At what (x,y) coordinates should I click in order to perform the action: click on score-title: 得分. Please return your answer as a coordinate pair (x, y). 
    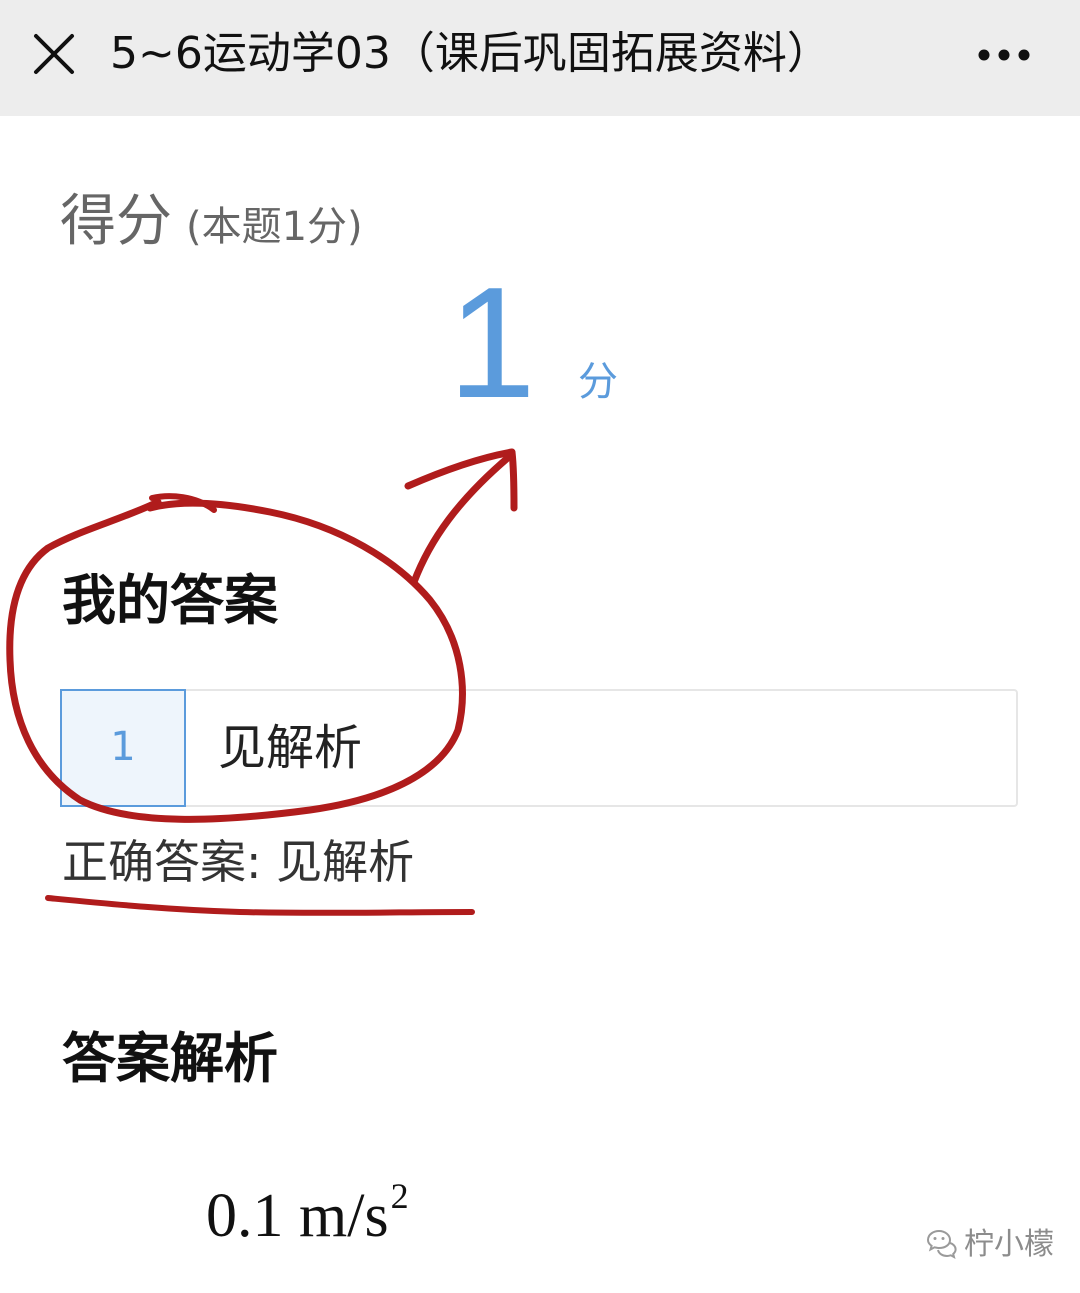
    Looking at the image, I should click on (116, 221).